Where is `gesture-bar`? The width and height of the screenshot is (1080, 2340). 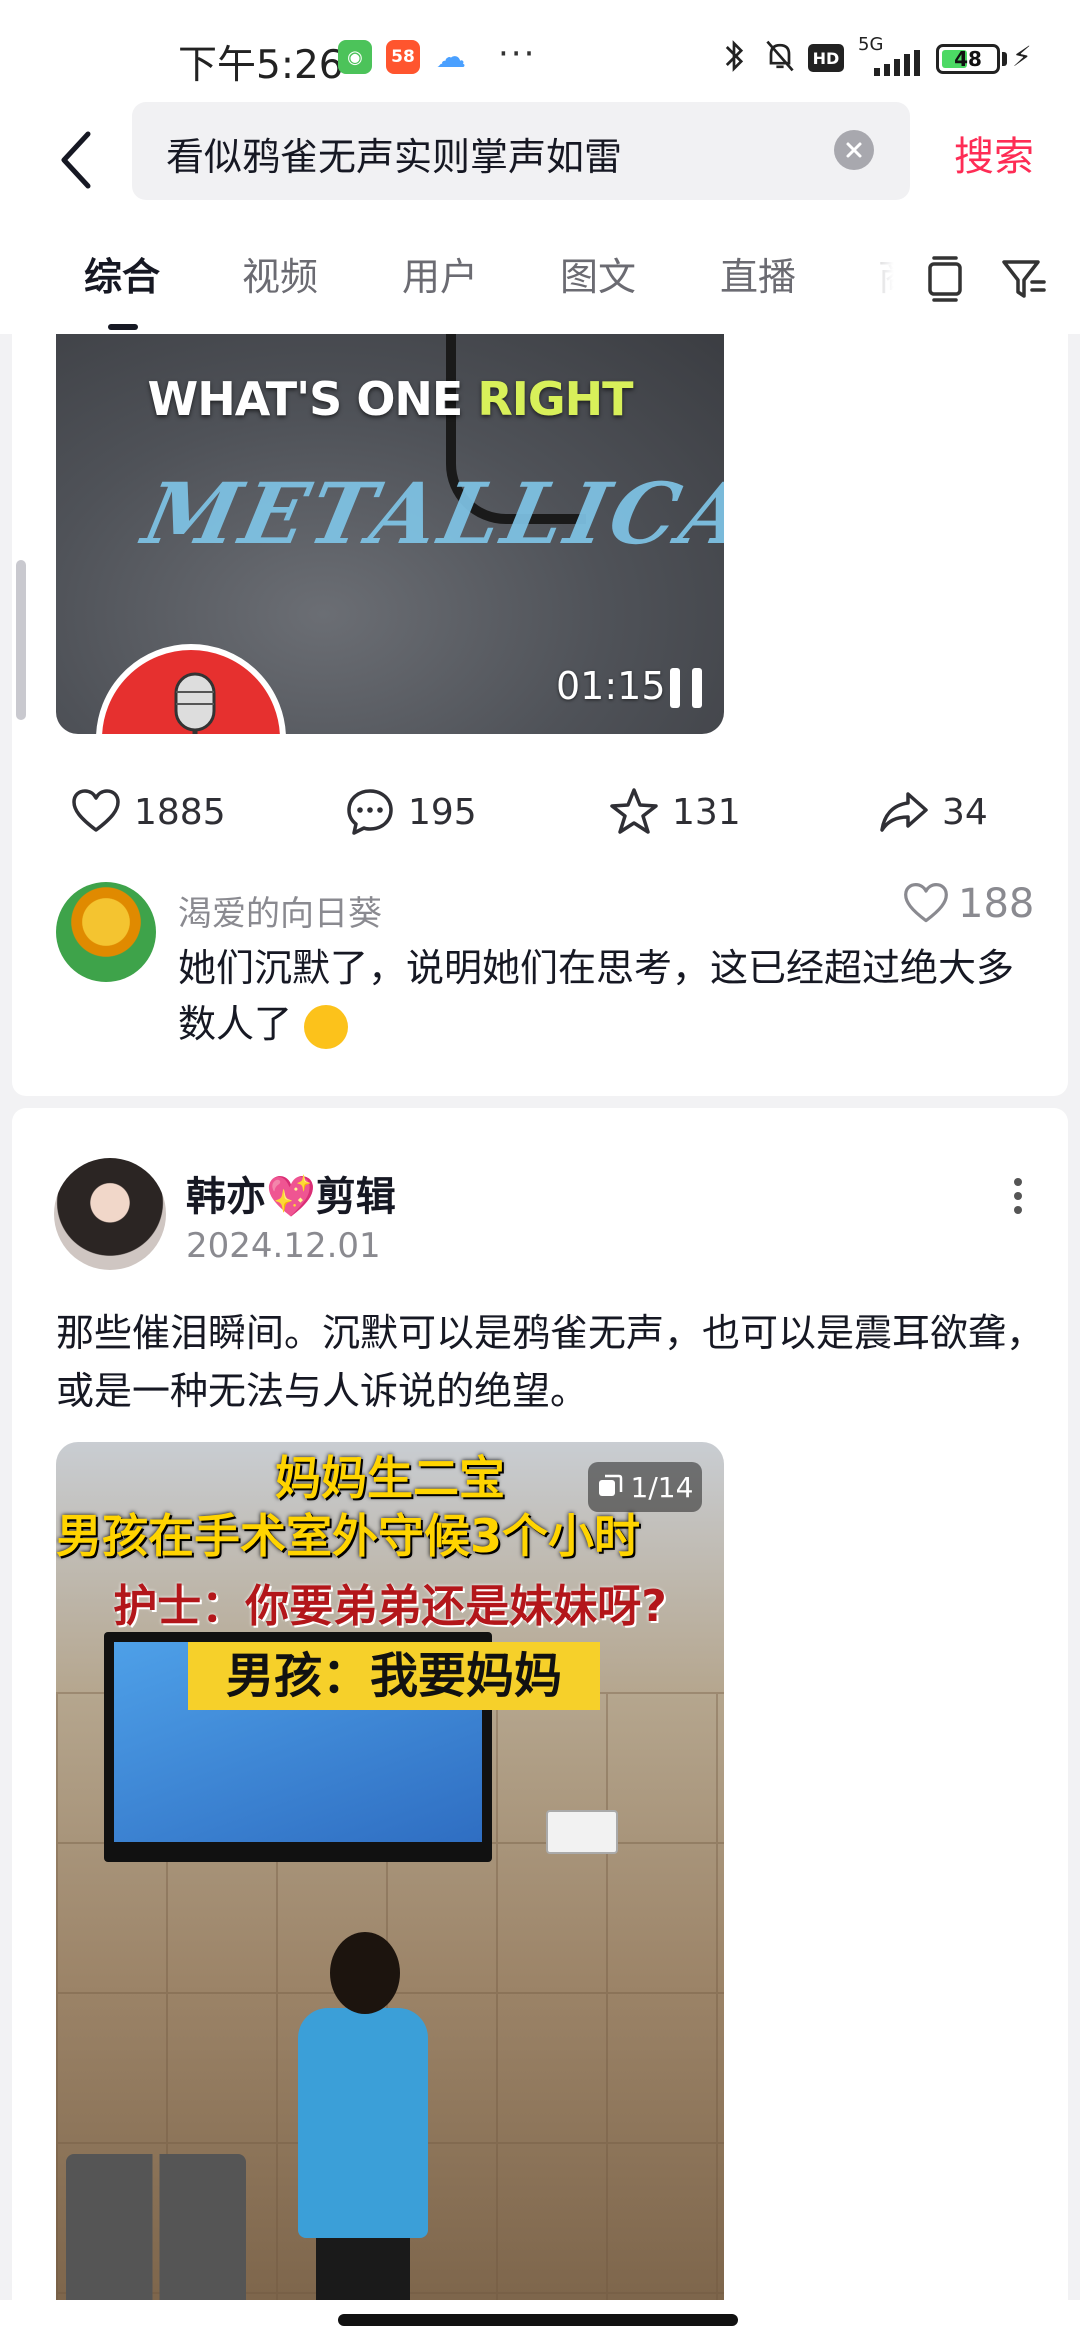 gesture-bar is located at coordinates (540, 2320).